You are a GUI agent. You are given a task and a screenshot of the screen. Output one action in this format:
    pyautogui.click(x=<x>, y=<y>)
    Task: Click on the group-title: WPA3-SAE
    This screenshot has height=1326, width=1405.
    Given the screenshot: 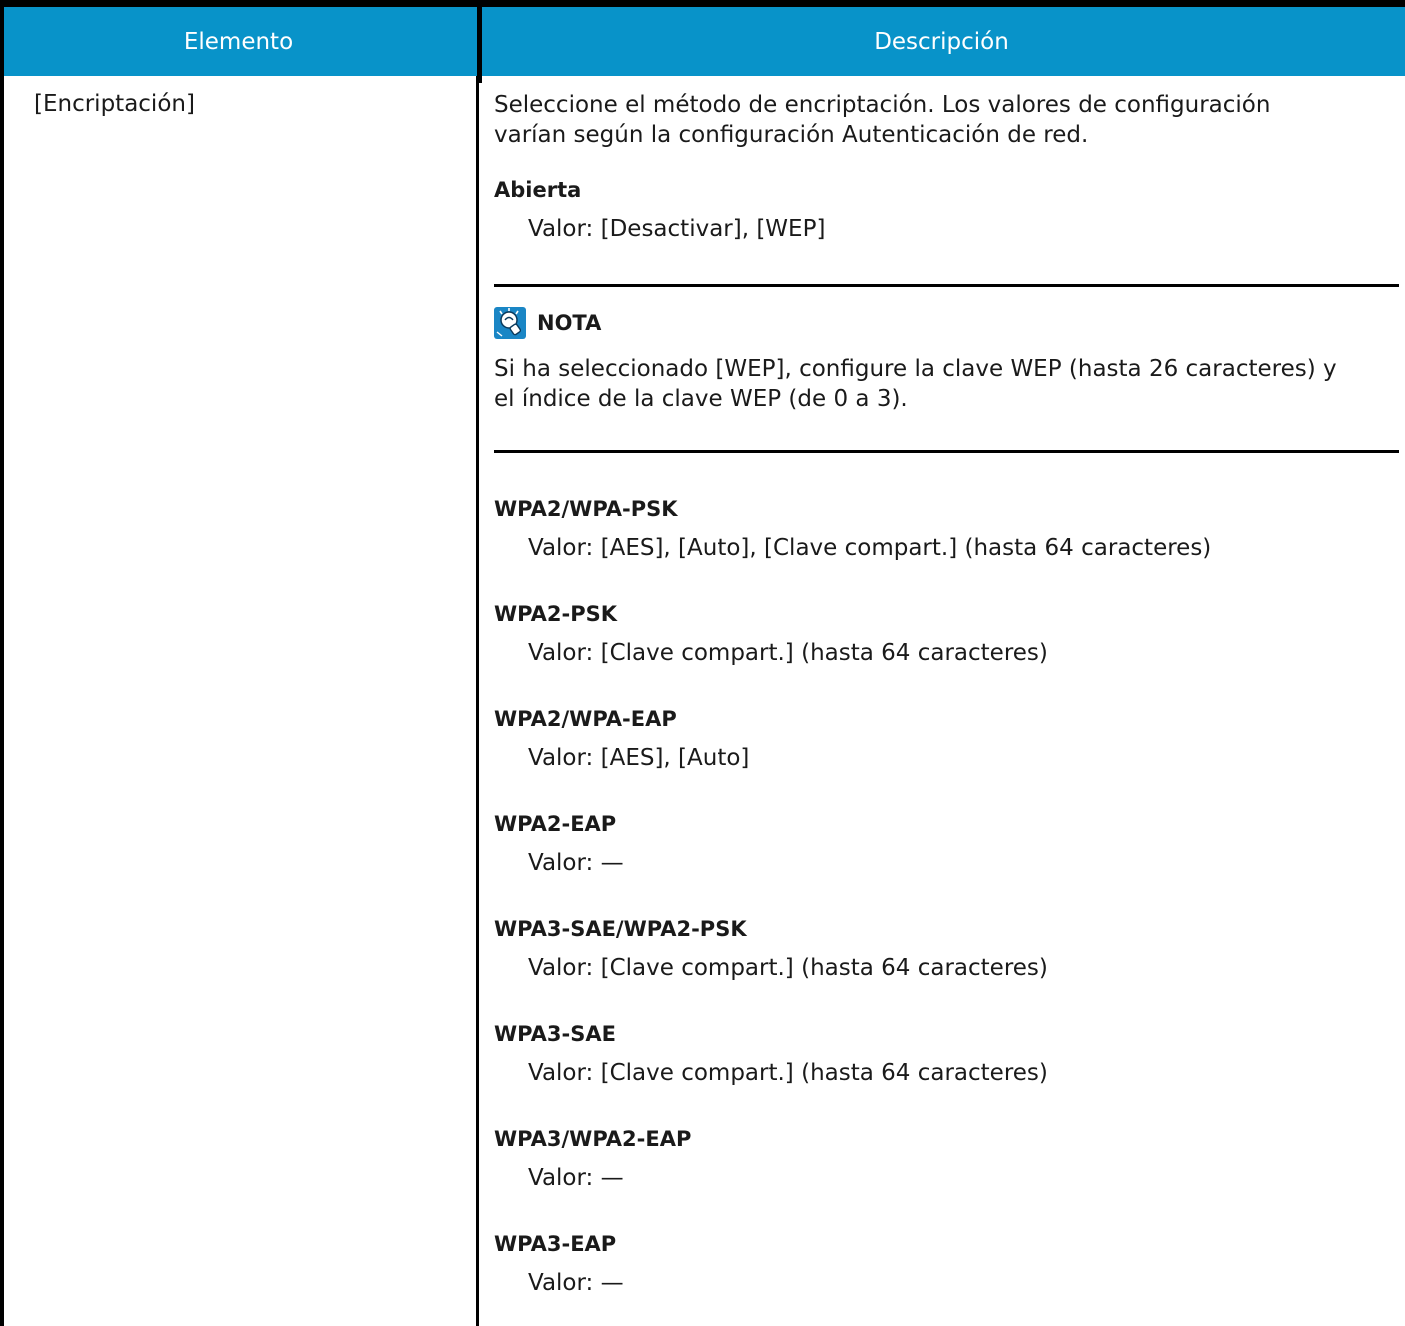 What is the action you would take?
    pyautogui.click(x=555, y=1034)
    